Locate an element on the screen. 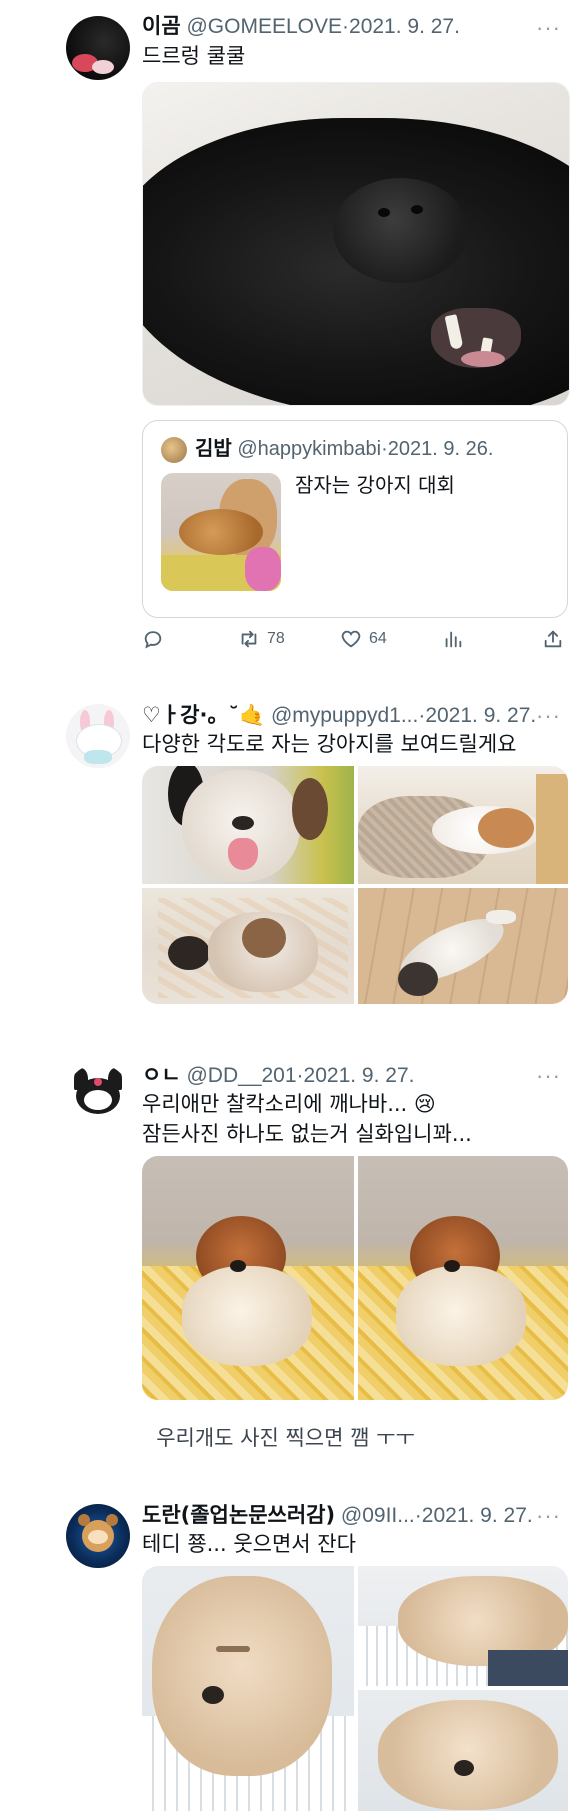  reply-button is located at coordinates (153, 639).